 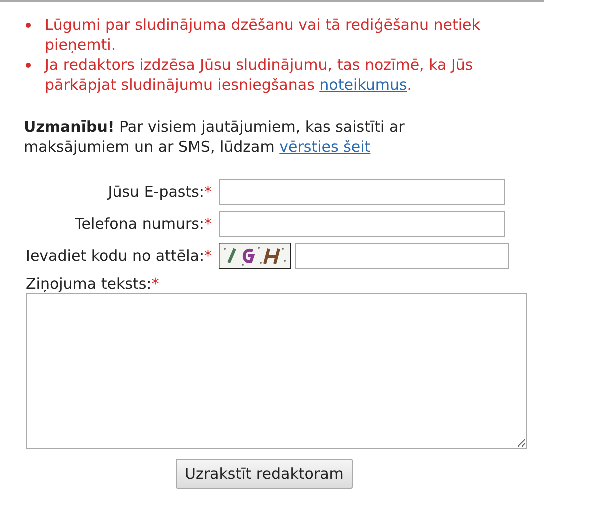 What do you see at coordinates (325, 147) in the screenshot?
I see `contact-link: vērsties šeit` at bounding box center [325, 147].